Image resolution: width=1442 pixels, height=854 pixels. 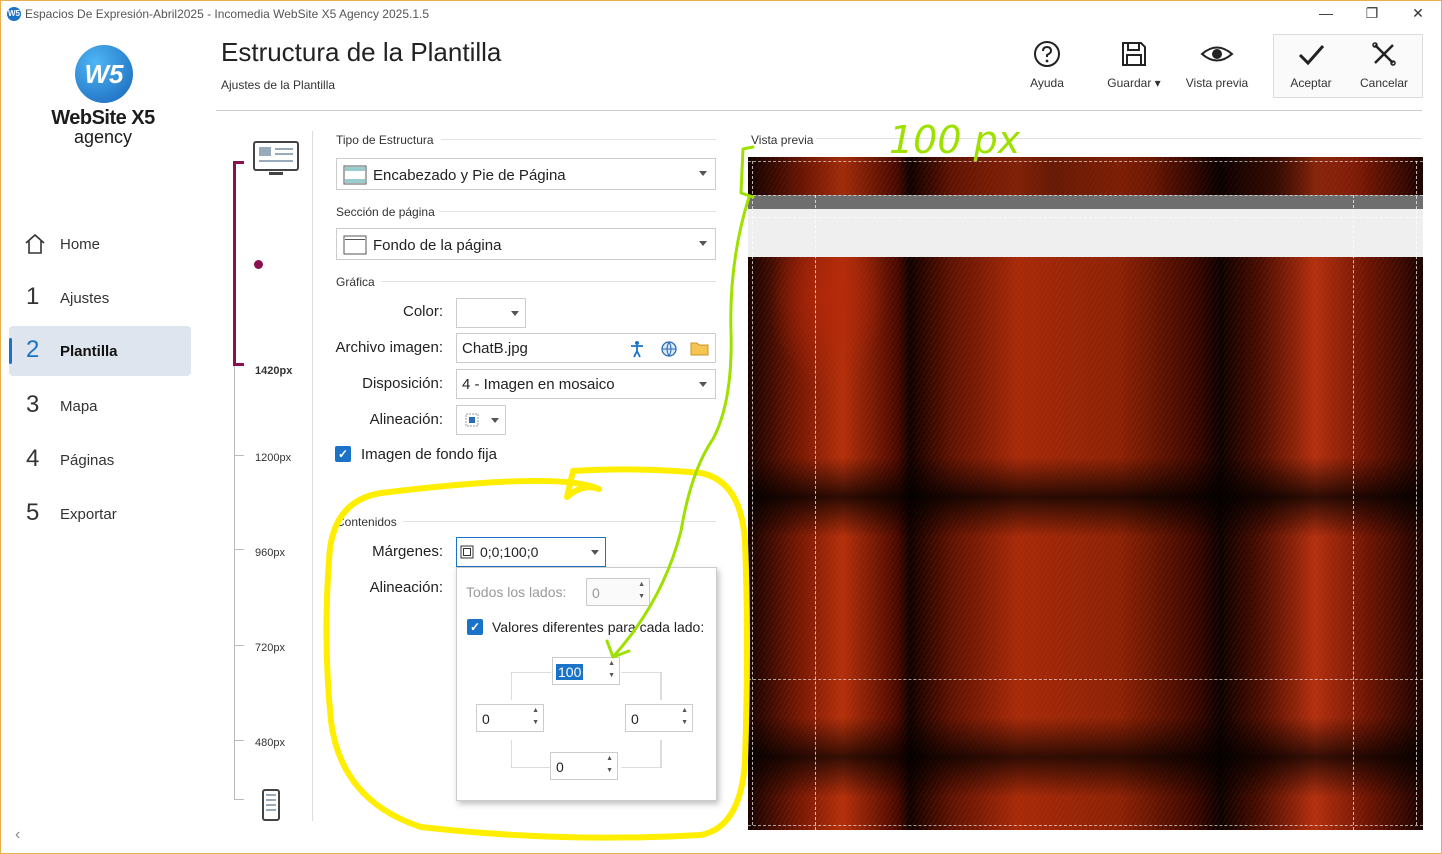 What do you see at coordinates (1326, 14) in the screenshot?
I see `minimize-button: —` at bounding box center [1326, 14].